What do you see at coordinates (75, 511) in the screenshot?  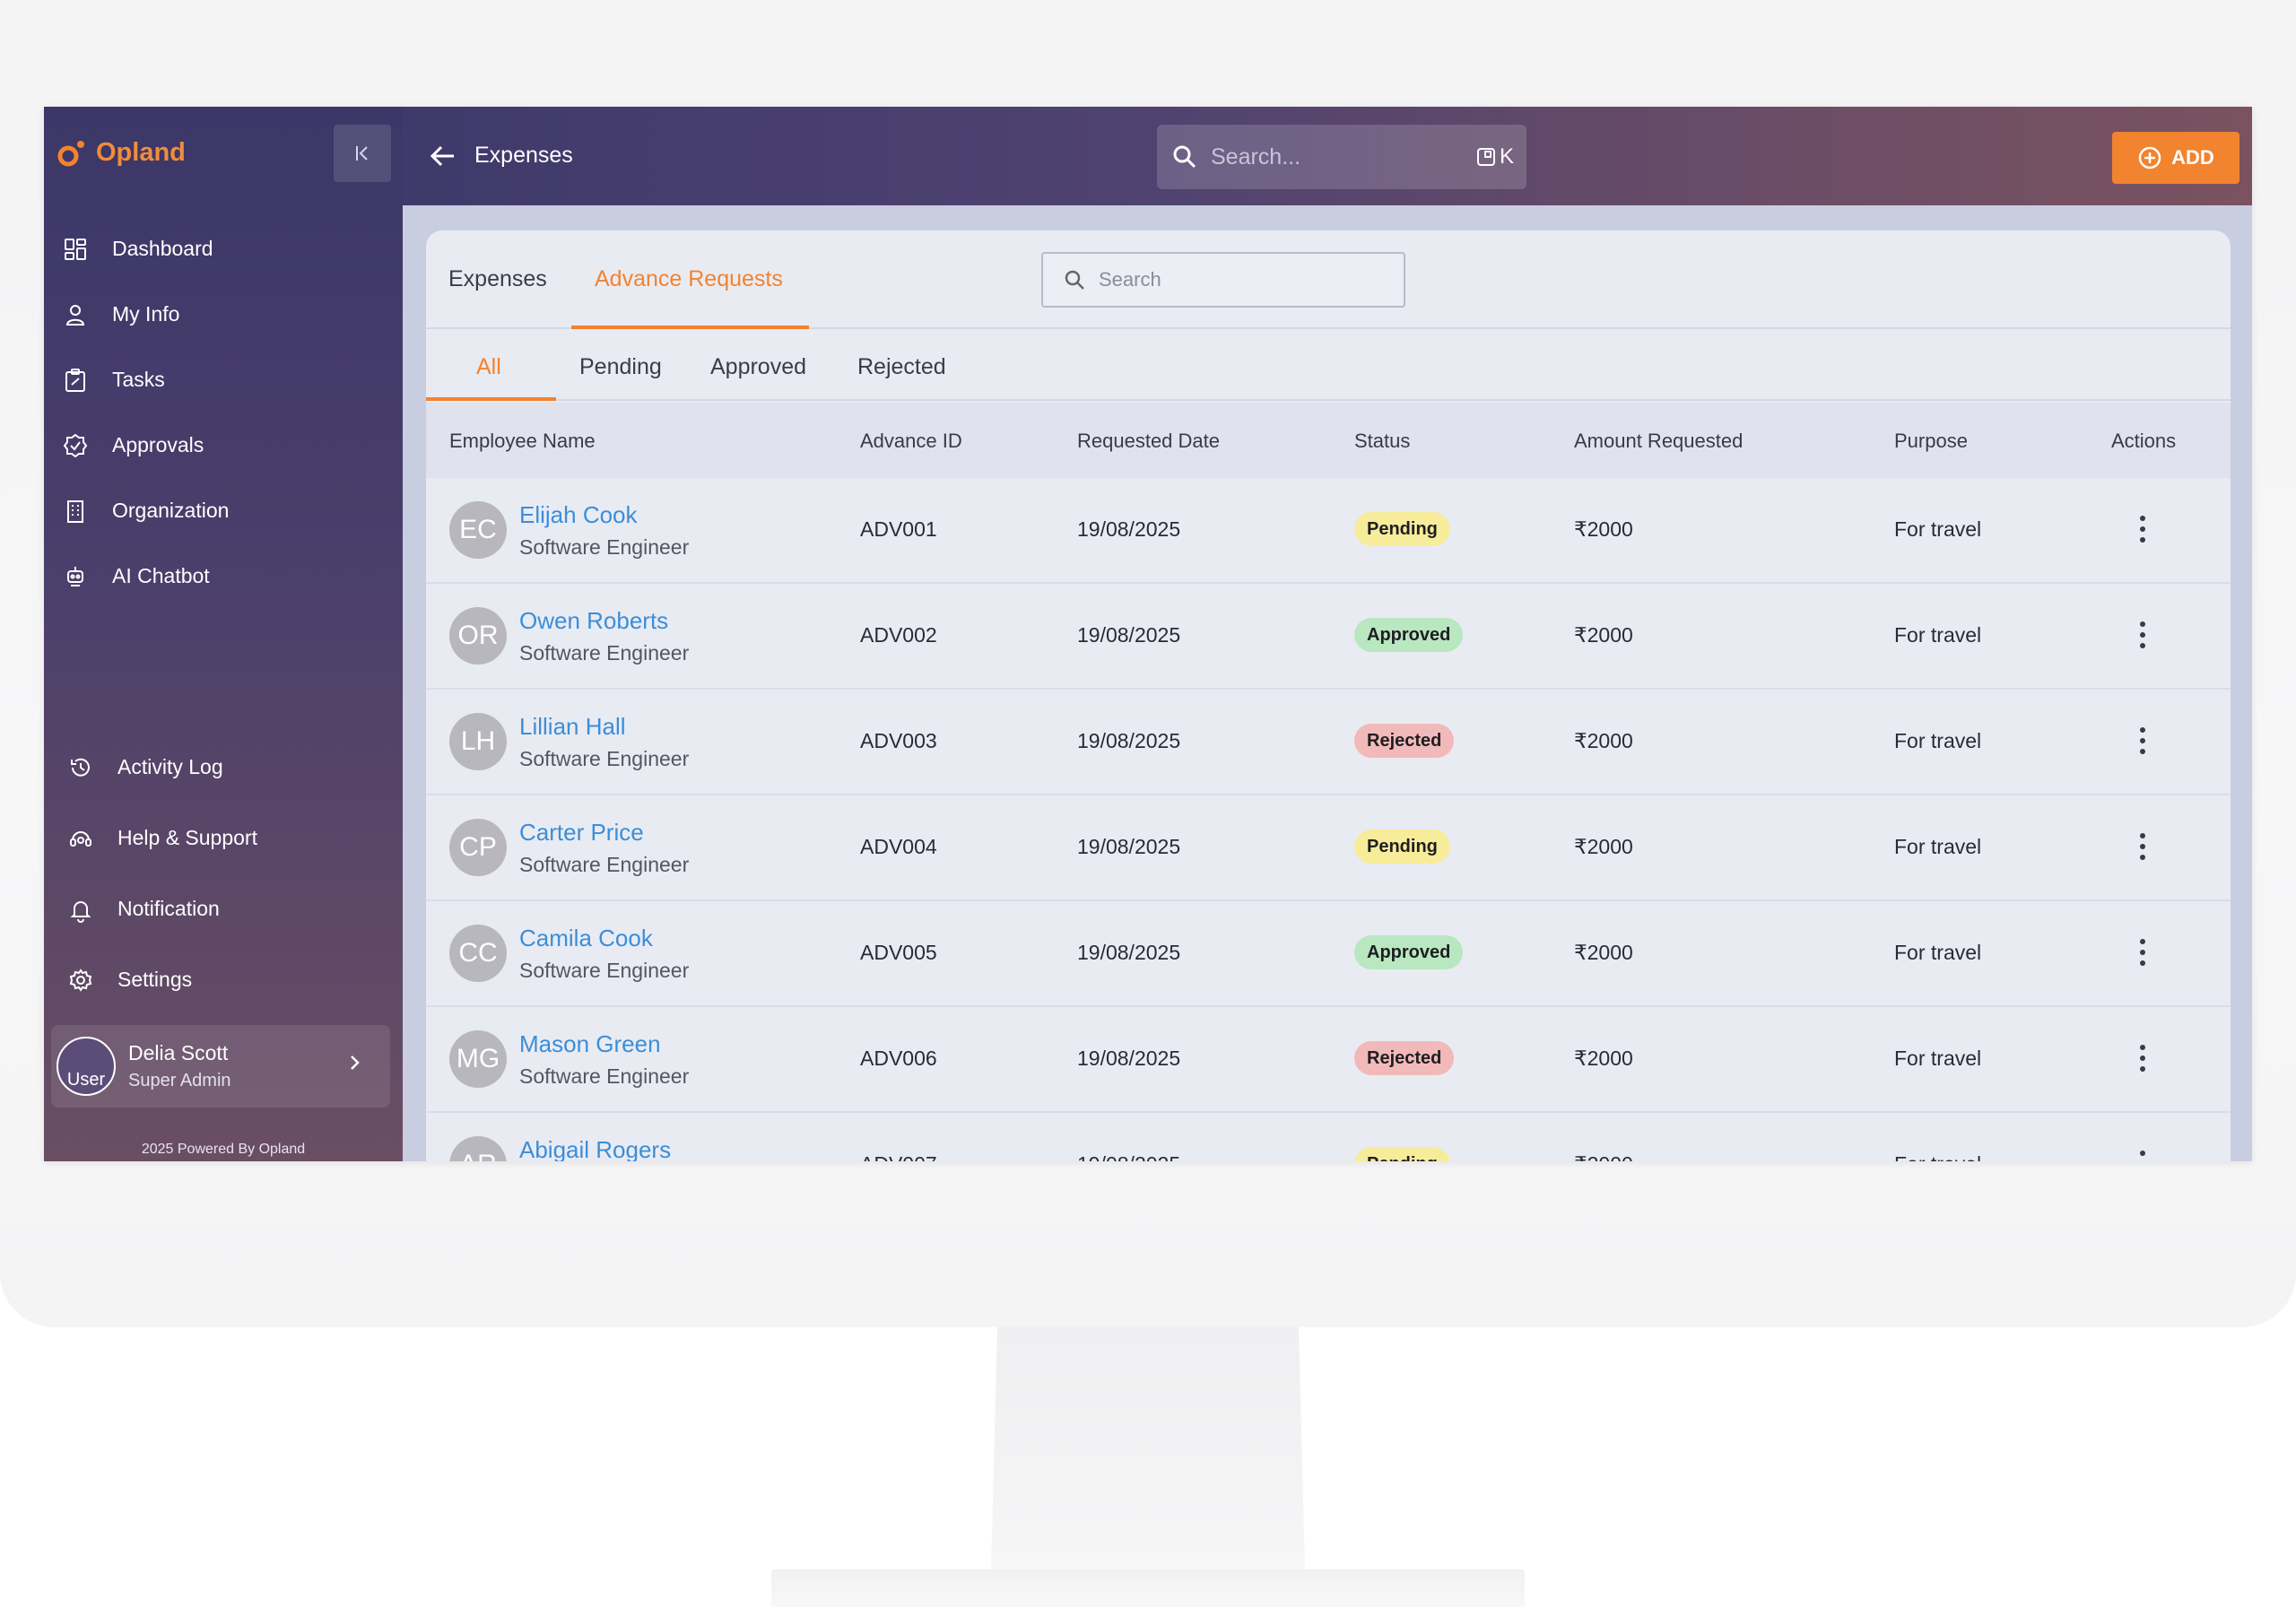 I see `building-icon` at bounding box center [75, 511].